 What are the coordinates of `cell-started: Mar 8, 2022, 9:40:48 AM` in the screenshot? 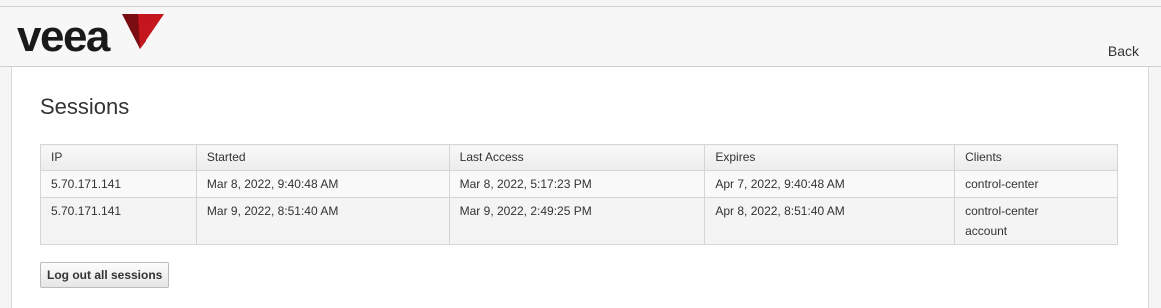 It's located at (322, 184).